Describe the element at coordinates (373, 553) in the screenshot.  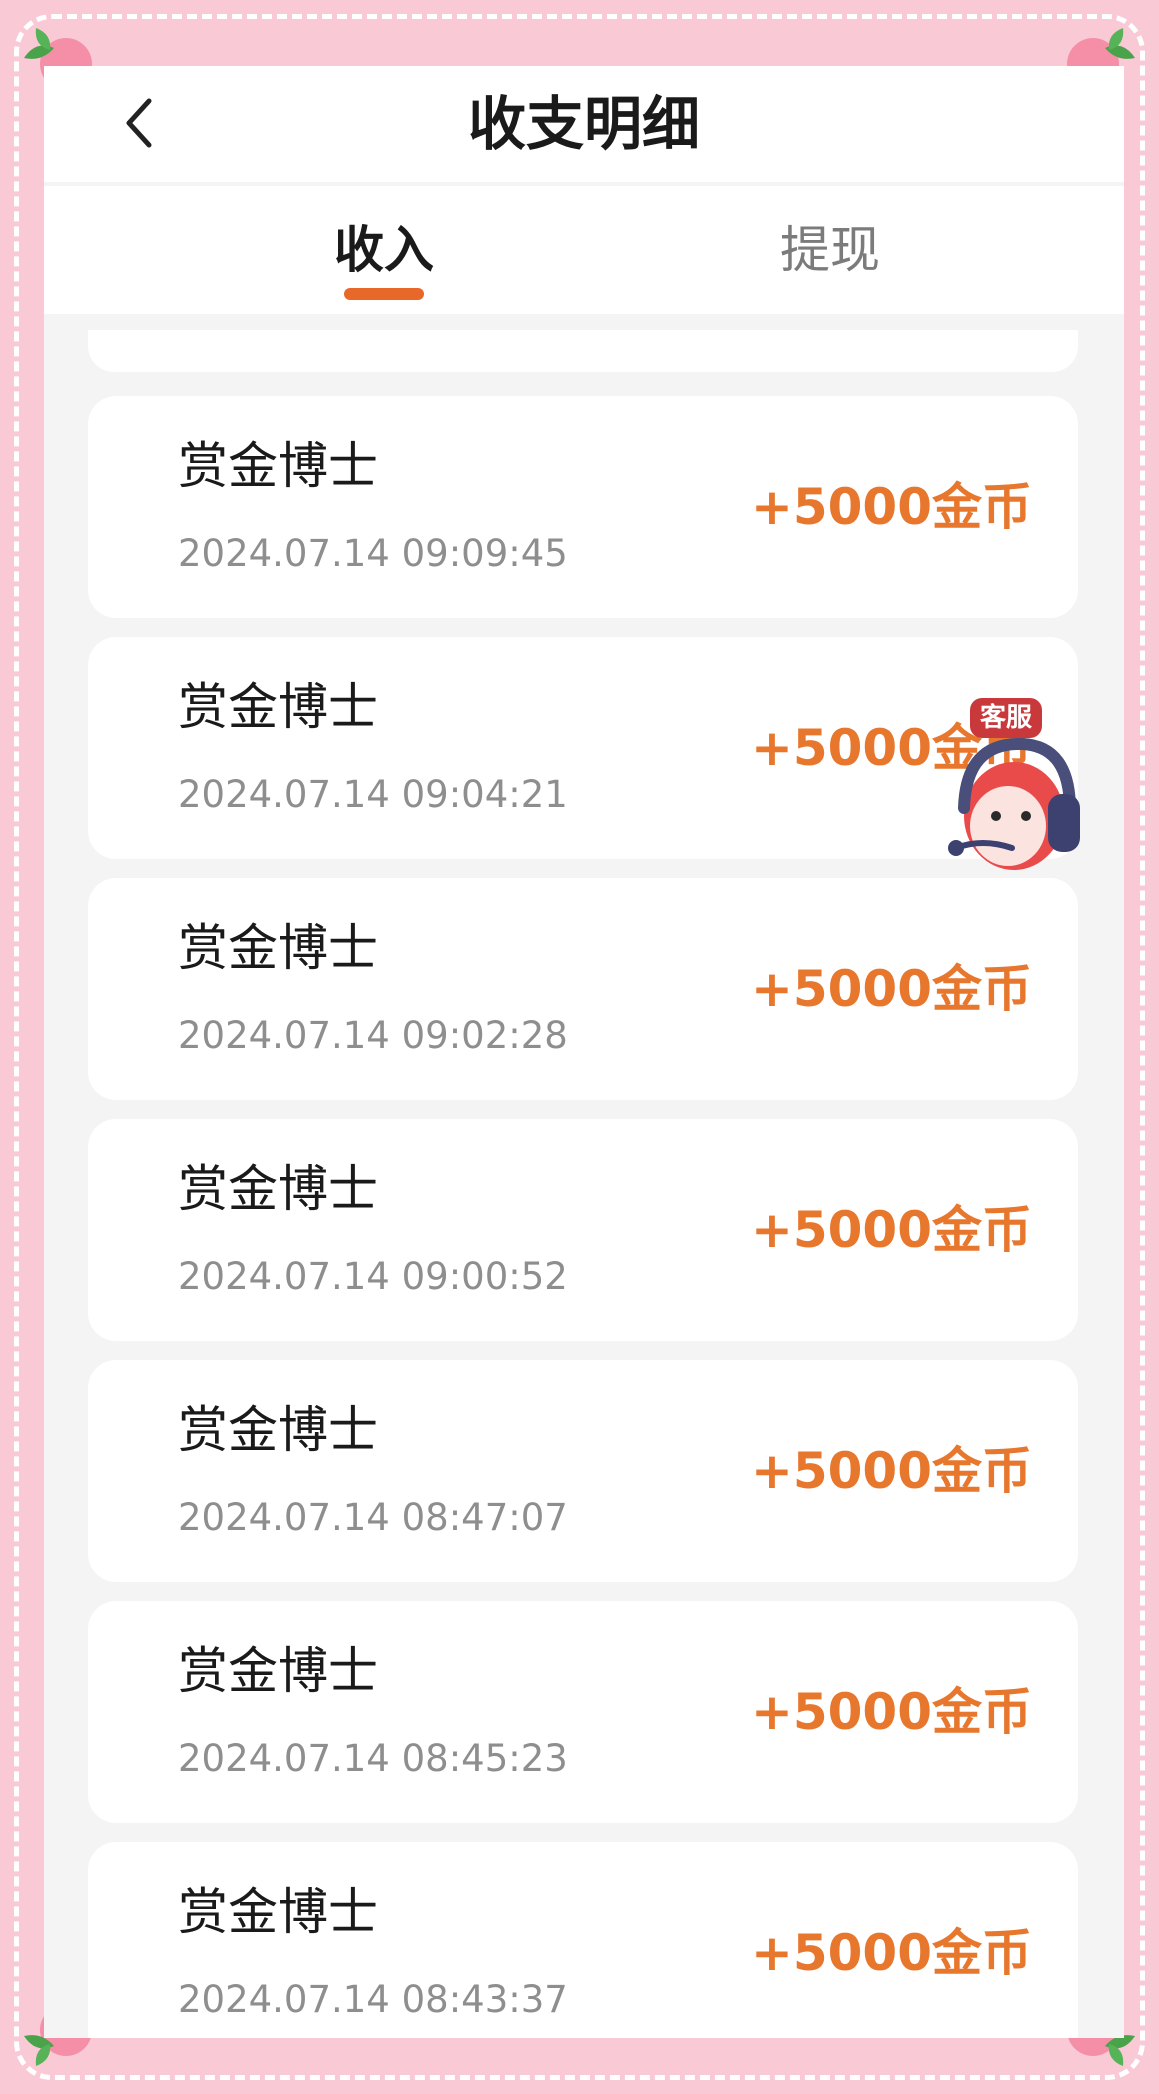
I see `record-time: 2024.07.14 09:09:45` at that location.